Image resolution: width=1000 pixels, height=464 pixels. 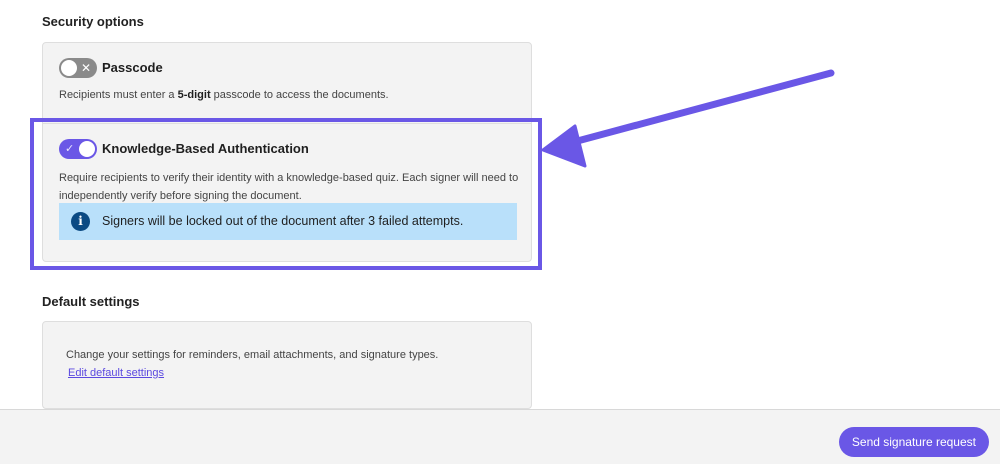 What do you see at coordinates (78, 68) in the screenshot?
I see `passcode-toggle: ✕` at bounding box center [78, 68].